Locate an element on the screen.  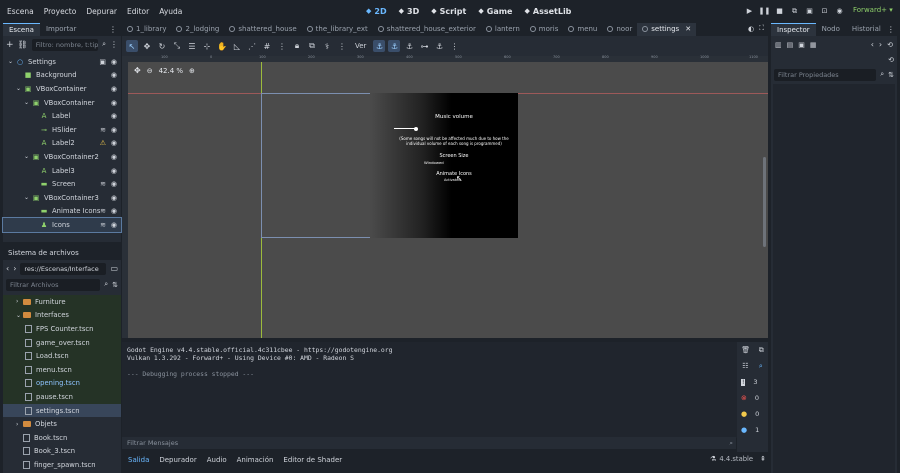
zoom-level: 42.4 % is located at coordinates (171, 71).